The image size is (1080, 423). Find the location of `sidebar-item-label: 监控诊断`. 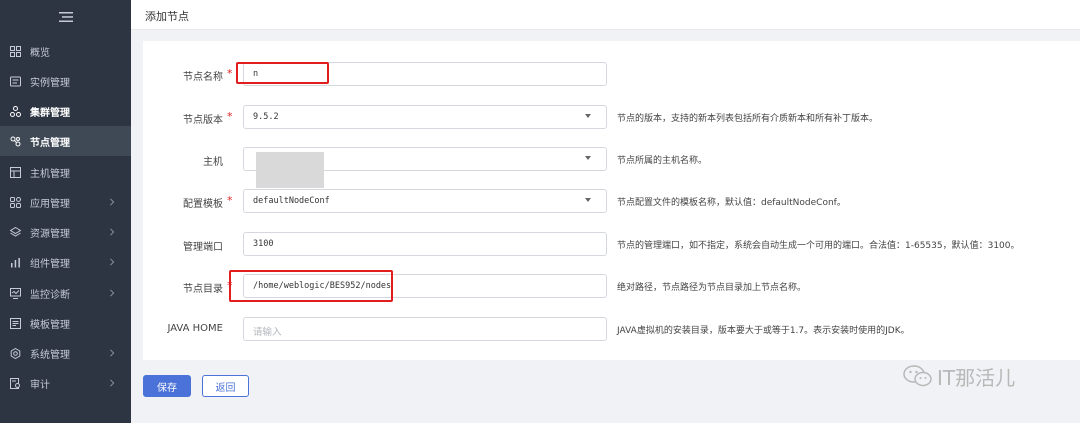

sidebar-item-label: 监控诊断 is located at coordinates (50, 295).